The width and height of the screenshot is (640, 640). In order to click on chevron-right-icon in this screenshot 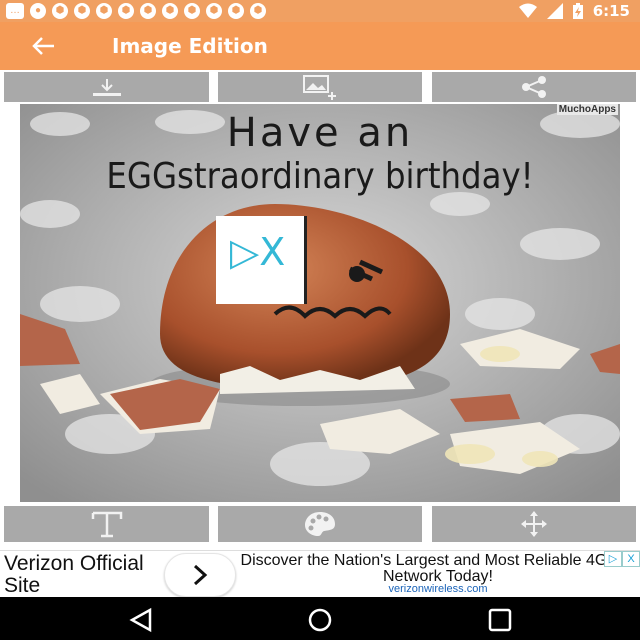, I will do `click(200, 575)`.